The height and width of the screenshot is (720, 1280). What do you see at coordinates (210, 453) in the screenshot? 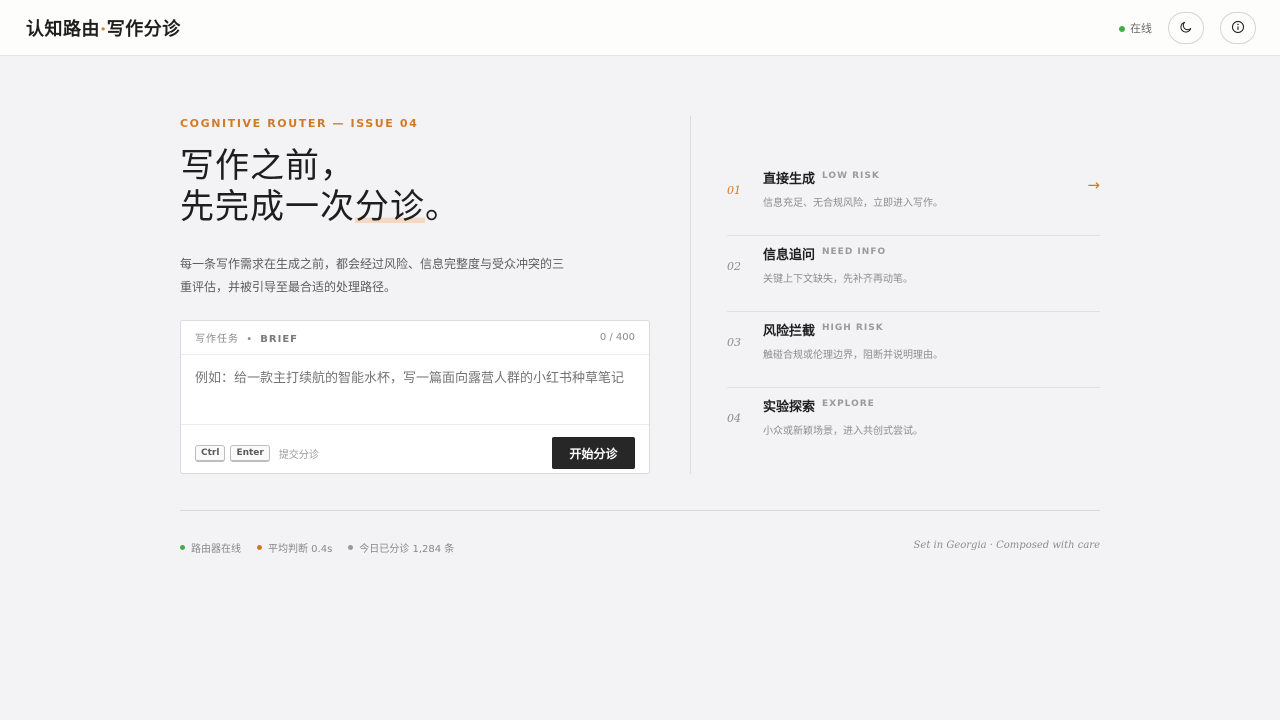
I see `kbd-ctrl: Ctrl` at bounding box center [210, 453].